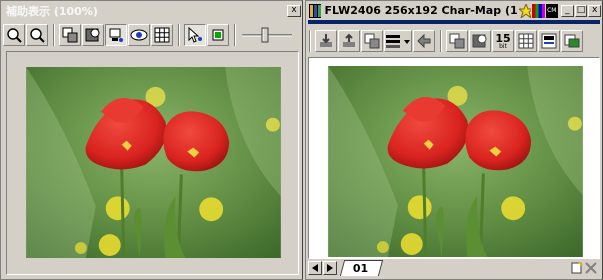 The height and width of the screenshot is (280, 603). I want to click on pointer-button, so click(195, 35).